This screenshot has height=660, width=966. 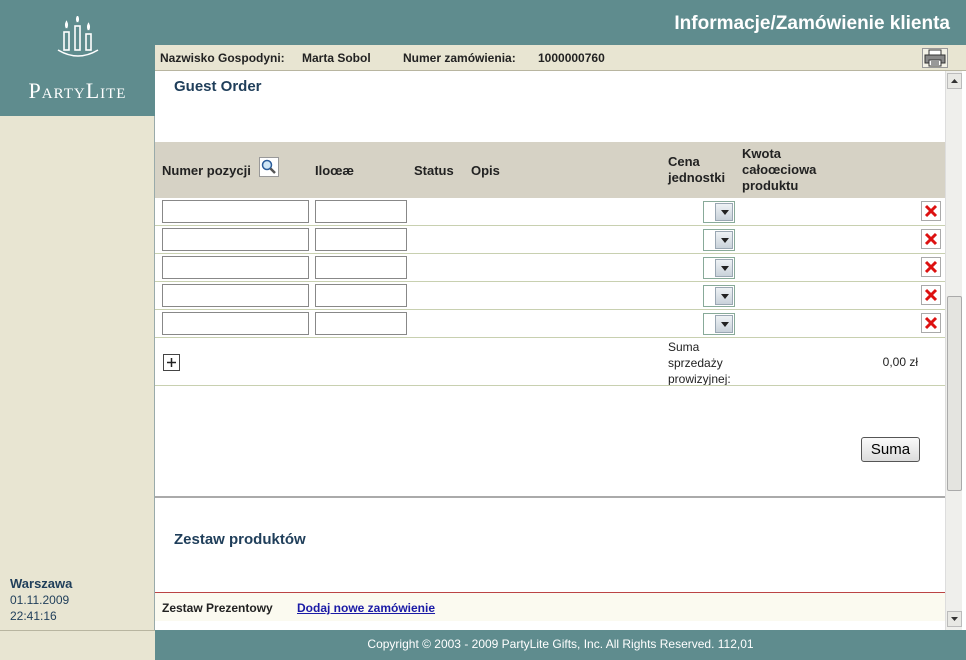 What do you see at coordinates (699, 363) in the screenshot?
I see `commission-sum-label: Suma sprzedaży prowizyjnej:` at bounding box center [699, 363].